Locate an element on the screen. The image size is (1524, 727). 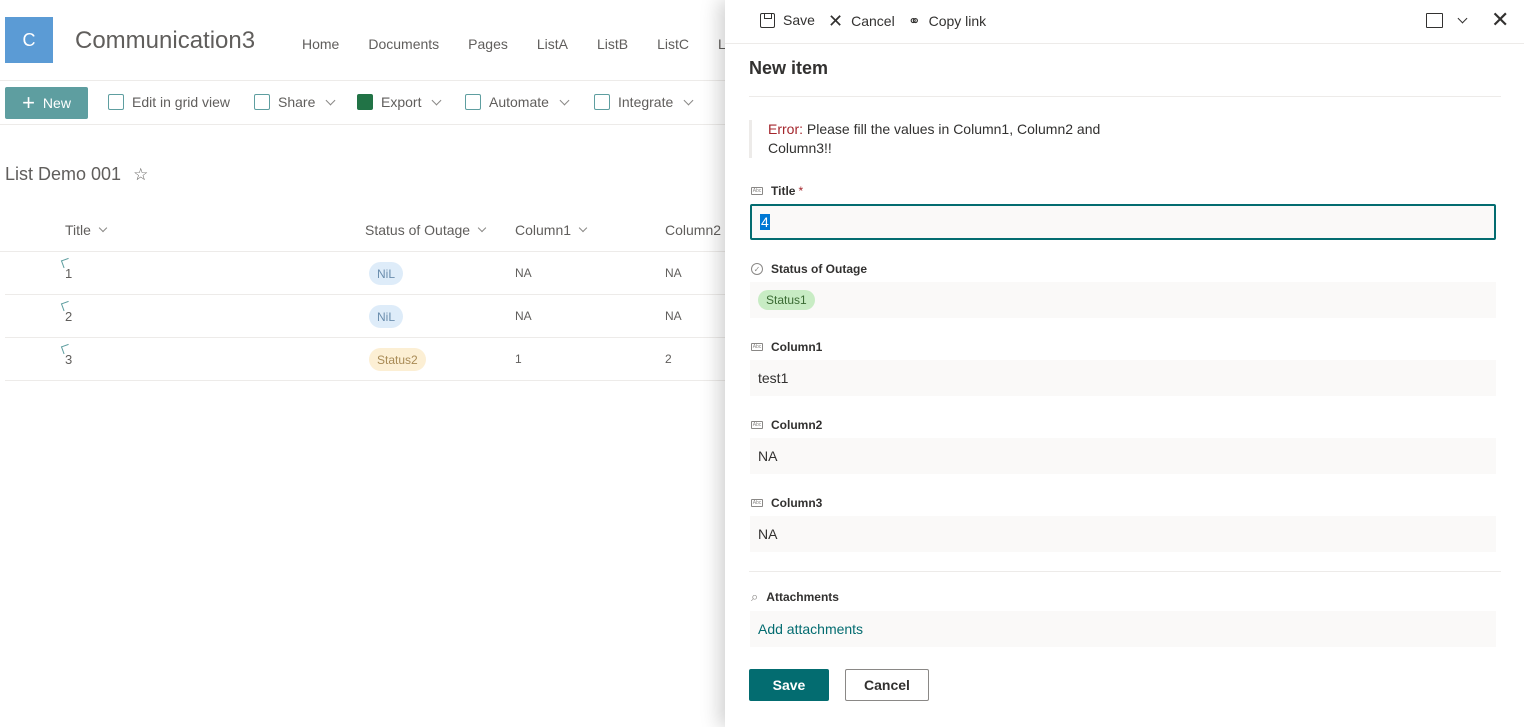
list-header-row: Title Status of Outage Column1 Column2 is located at coordinates (362, 231).